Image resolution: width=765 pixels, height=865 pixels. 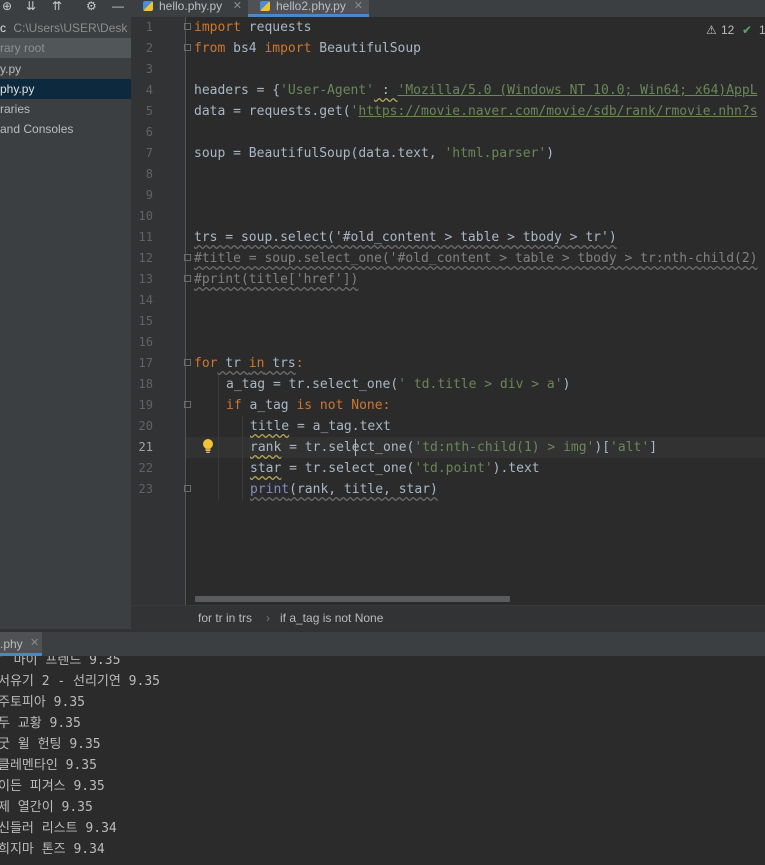 What do you see at coordinates (142, 174) in the screenshot?
I see `line-number: 8` at bounding box center [142, 174].